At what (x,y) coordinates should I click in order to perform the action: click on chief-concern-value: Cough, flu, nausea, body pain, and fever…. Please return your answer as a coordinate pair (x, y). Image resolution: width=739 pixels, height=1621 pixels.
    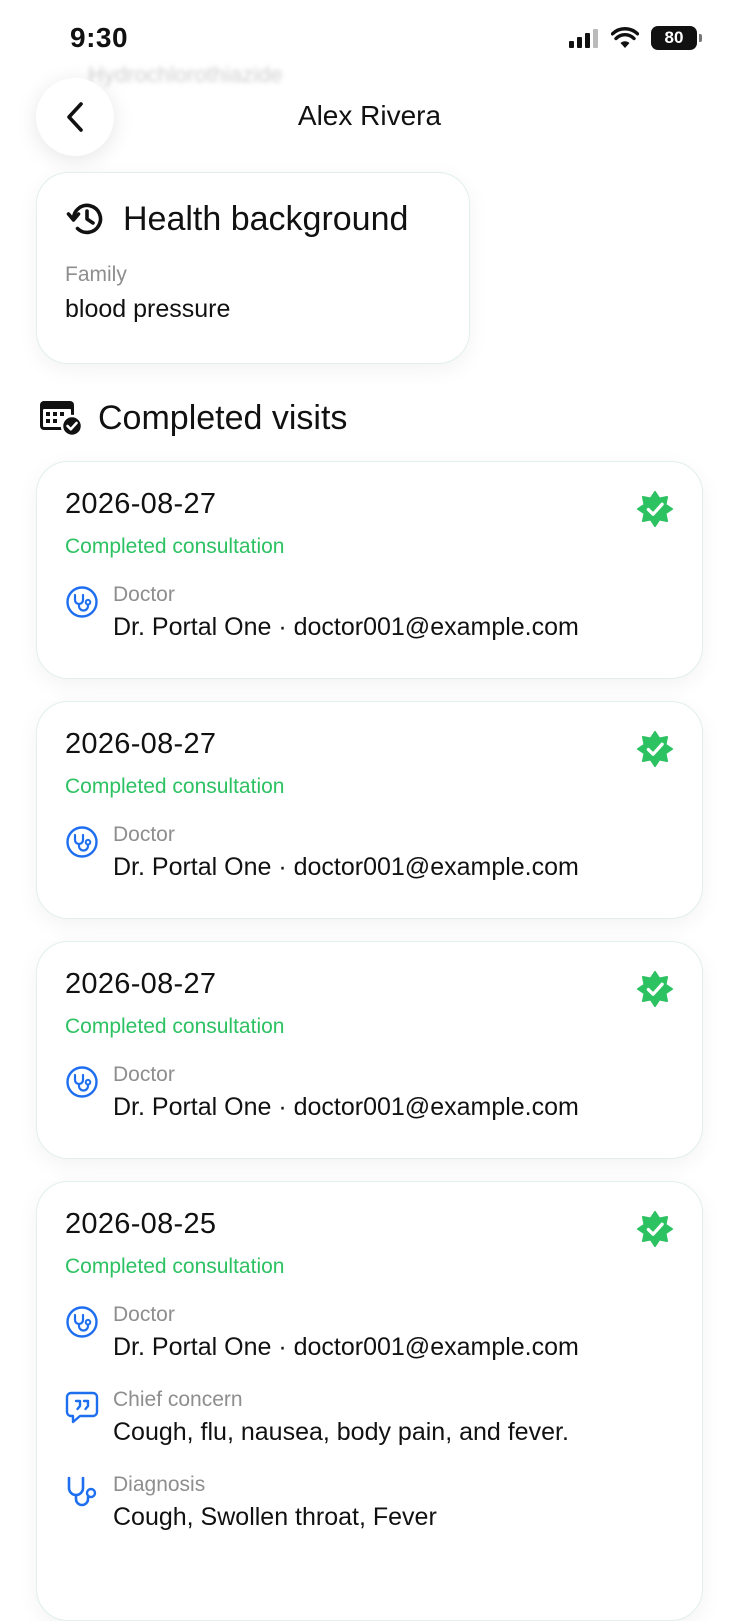
    Looking at the image, I should click on (341, 1432).